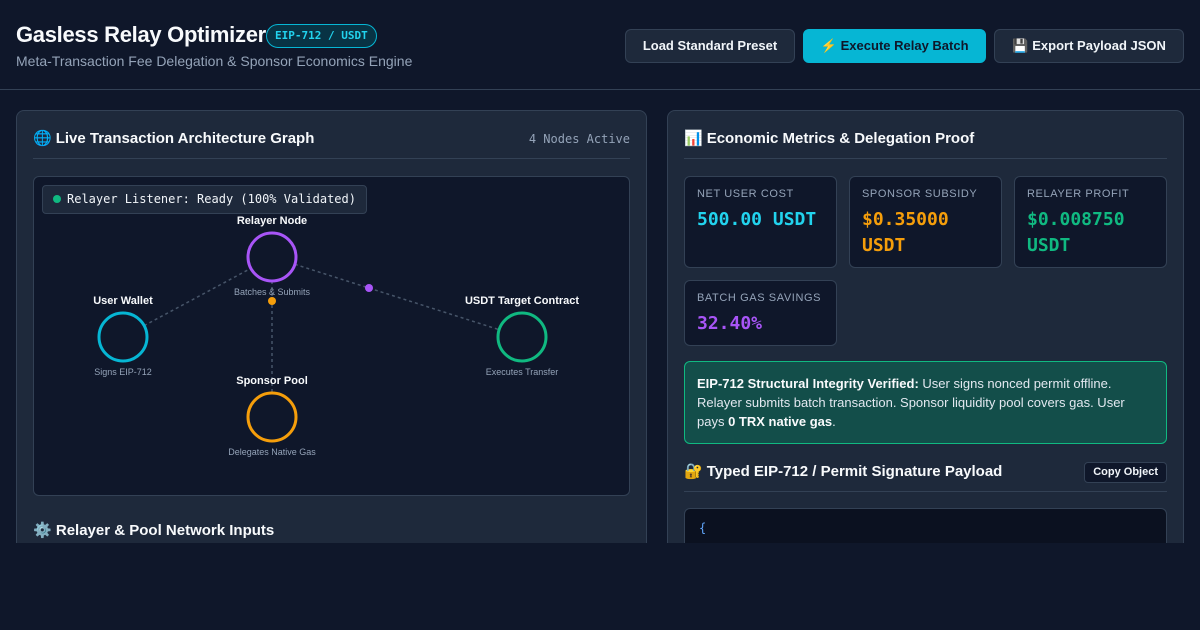 The height and width of the screenshot is (630, 1200). What do you see at coordinates (600, 586) in the screenshot?
I see `page-bottom-area` at bounding box center [600, 586].